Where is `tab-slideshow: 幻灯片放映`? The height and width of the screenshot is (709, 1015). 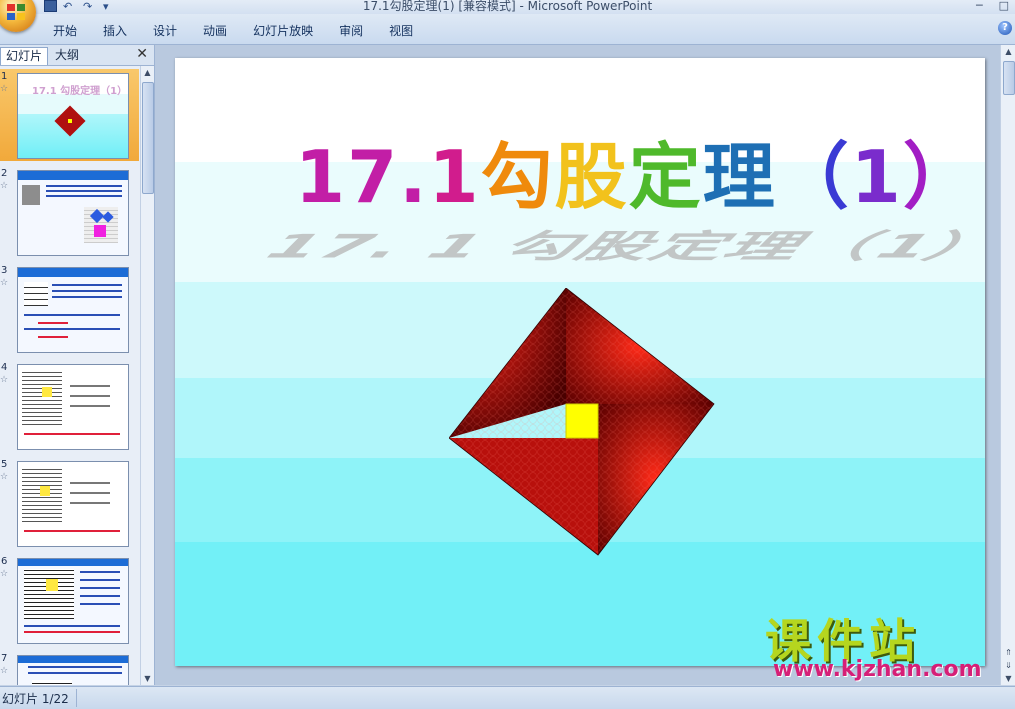
tab-slideshow: 幻灯片放映 is located at coordinates (283, 30).